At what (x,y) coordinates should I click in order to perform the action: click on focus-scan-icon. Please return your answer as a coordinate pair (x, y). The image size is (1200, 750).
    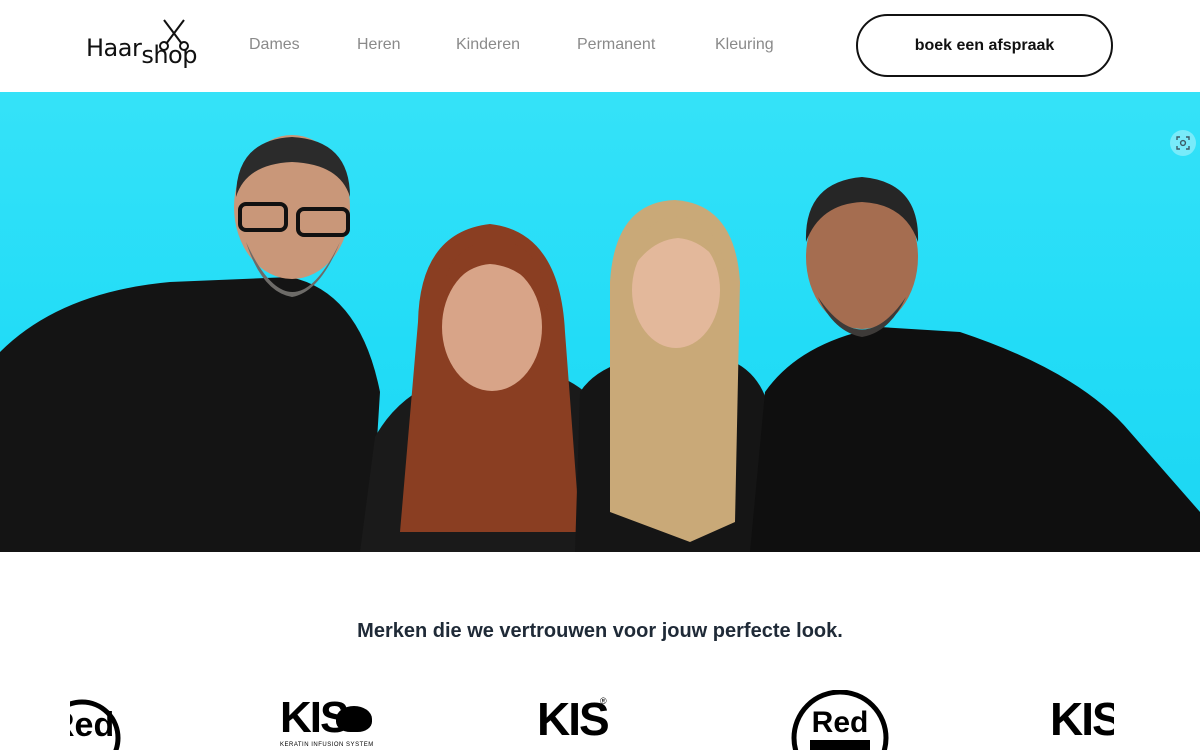
    Looking at the image, I should click on (1183, 143).